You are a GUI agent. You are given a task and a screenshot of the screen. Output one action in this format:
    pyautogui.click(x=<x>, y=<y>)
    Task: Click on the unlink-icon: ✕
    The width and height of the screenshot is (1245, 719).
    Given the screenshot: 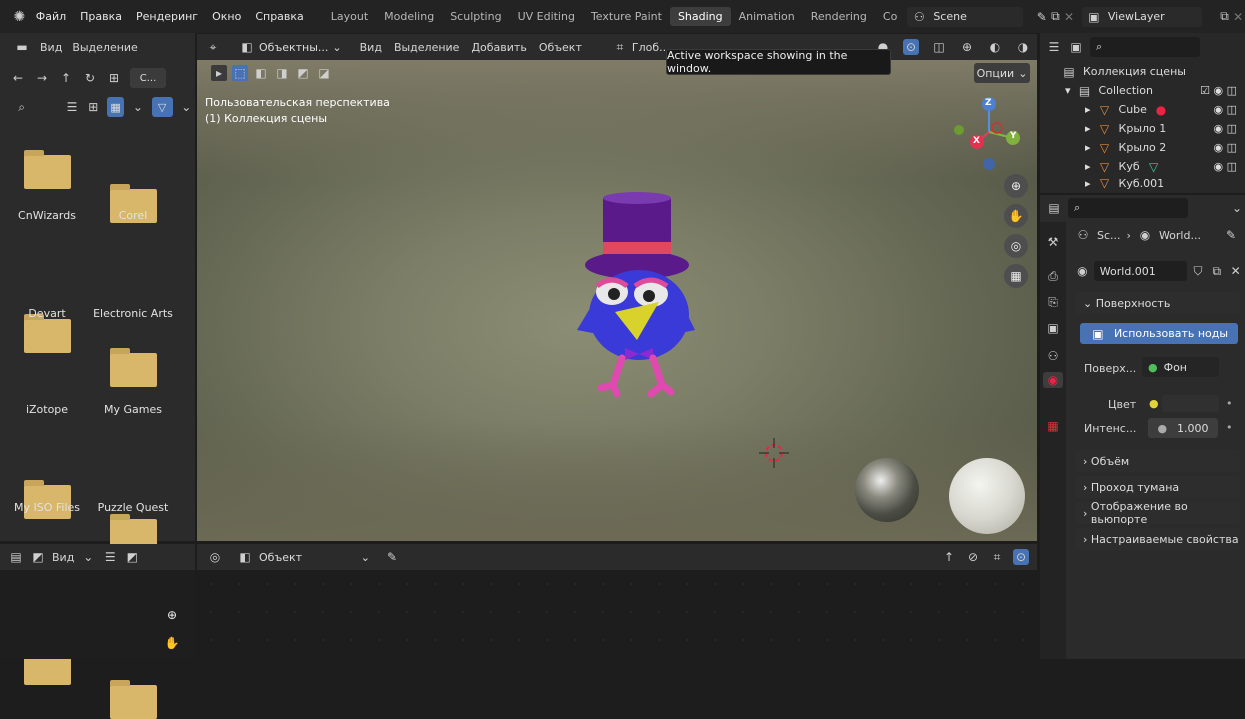 What is the action you would take?
    pyautogui.click(x=1235, y=271)
    